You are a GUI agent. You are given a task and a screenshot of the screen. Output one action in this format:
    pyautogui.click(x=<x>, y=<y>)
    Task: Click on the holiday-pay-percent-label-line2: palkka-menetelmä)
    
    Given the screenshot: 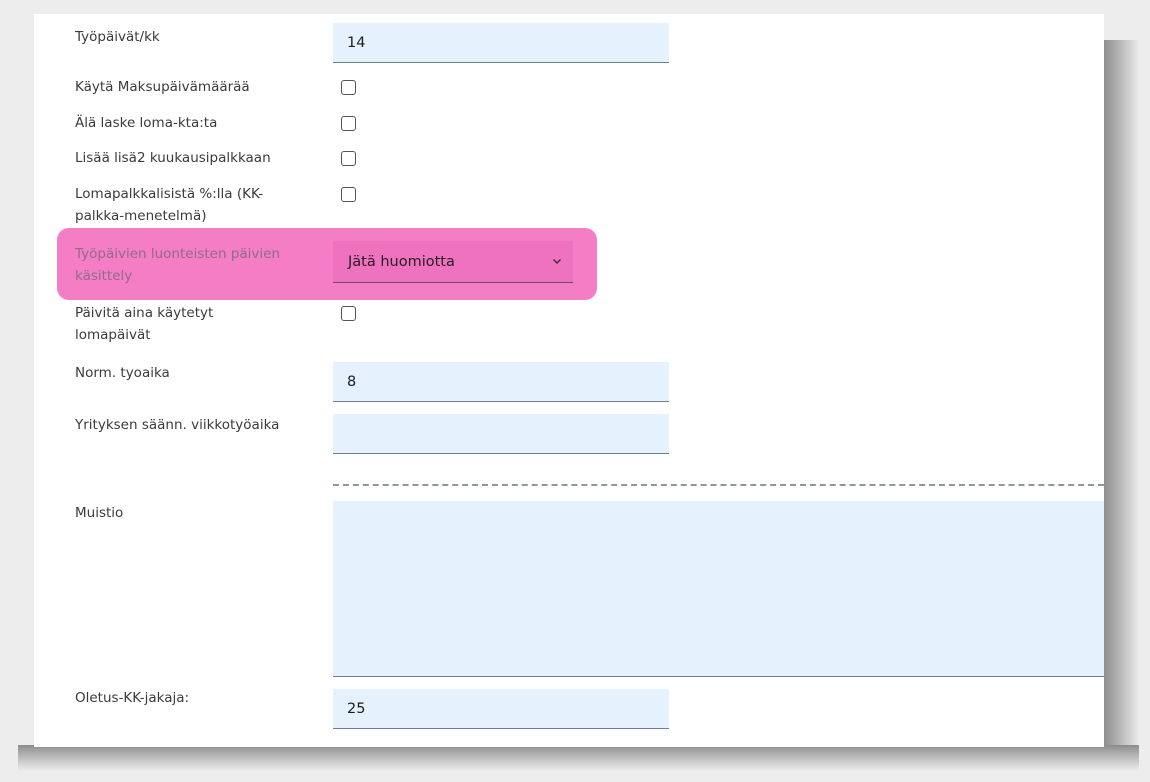 What is the action you would take?
    pyautogui.click(x=141, y=216)
    